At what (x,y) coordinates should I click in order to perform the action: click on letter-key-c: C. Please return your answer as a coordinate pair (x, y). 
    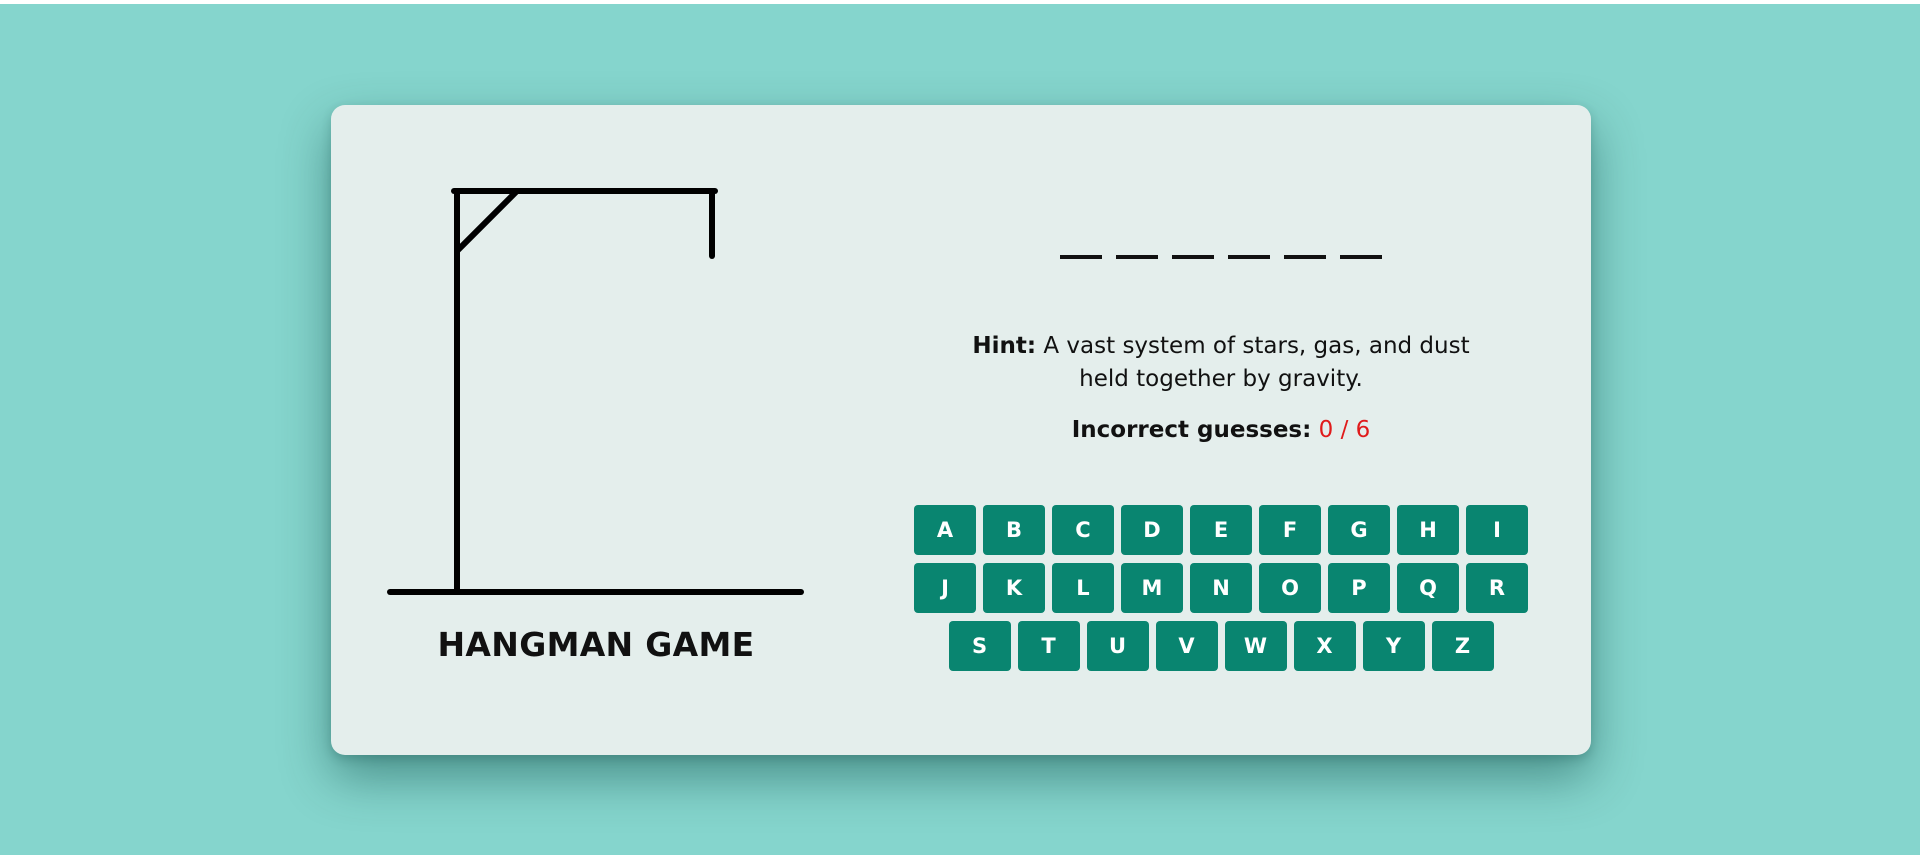
    Looking at the image, I should click on (1083, 530).